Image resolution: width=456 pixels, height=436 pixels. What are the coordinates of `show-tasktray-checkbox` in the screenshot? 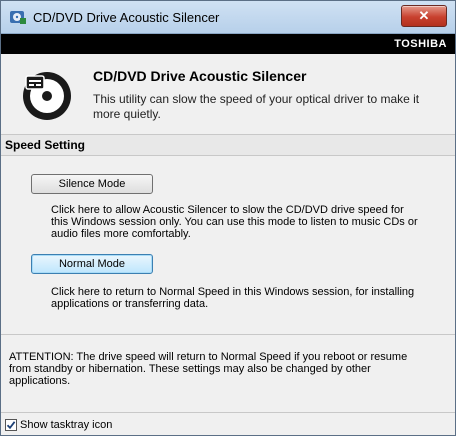 It's located at (11, 425).